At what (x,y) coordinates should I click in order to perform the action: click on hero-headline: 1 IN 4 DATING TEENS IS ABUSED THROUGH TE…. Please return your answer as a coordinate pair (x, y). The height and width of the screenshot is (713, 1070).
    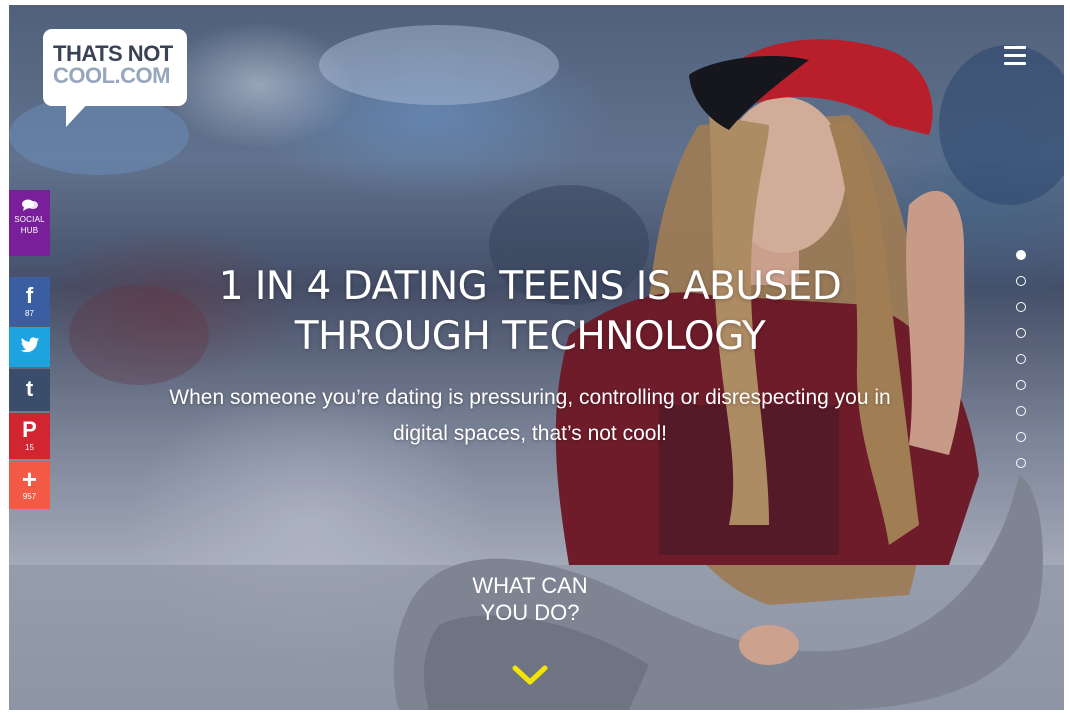
    Looking at the image, I should click on (530, 312).